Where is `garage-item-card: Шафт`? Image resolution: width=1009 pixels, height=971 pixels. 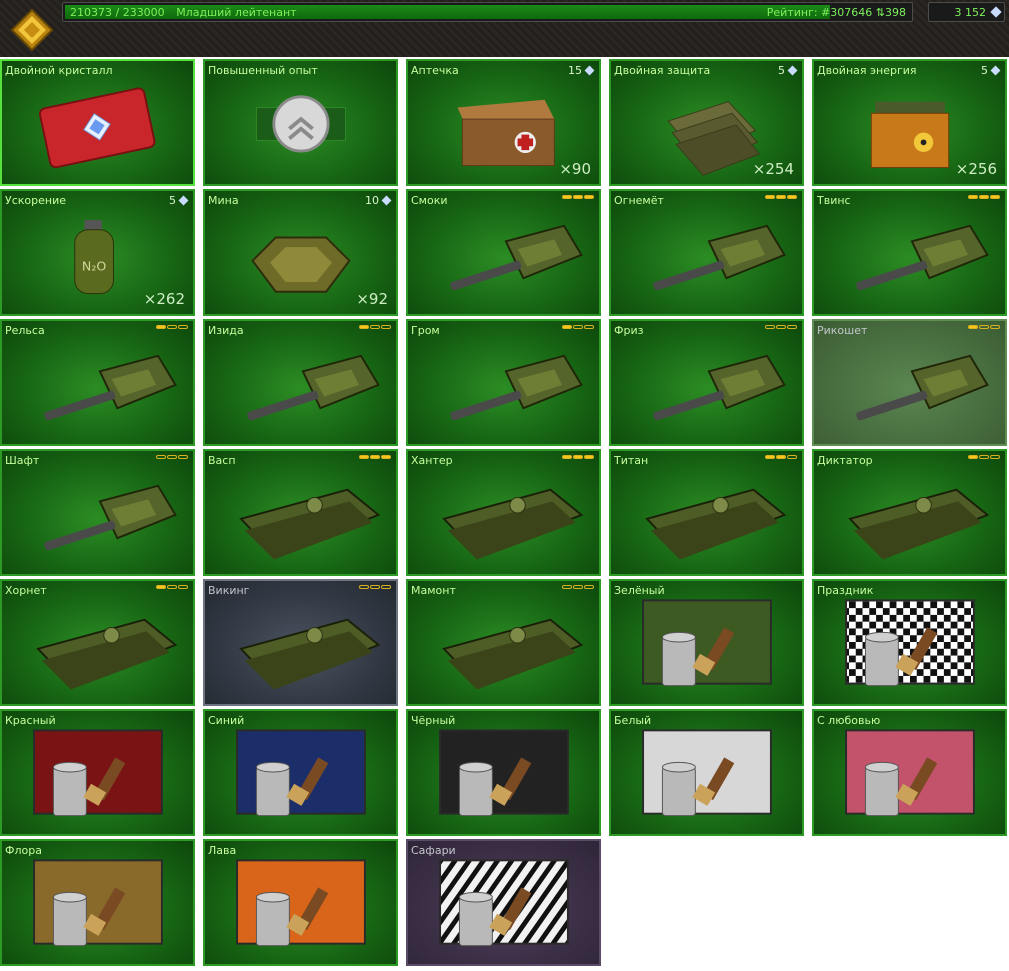
garage-item-card: Шафт is located at coordinates (97, 512).